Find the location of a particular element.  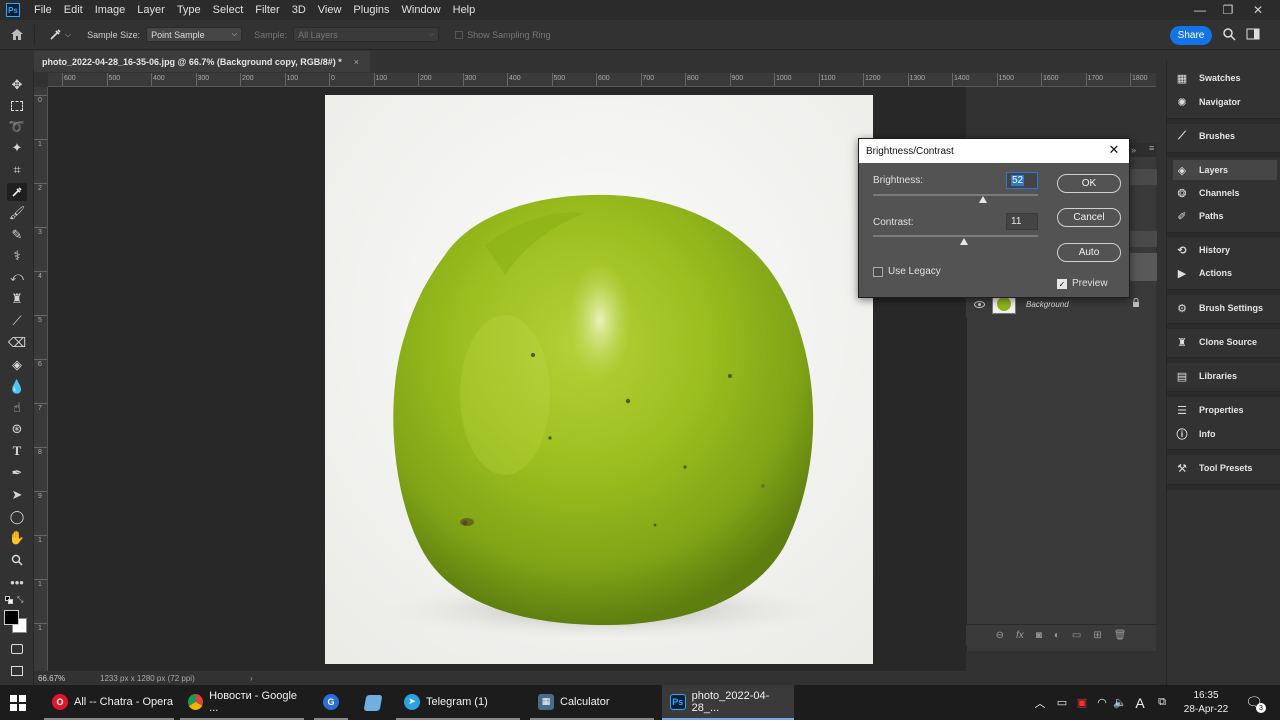

type-tool-icon: T is located at coordinates (17, 451).